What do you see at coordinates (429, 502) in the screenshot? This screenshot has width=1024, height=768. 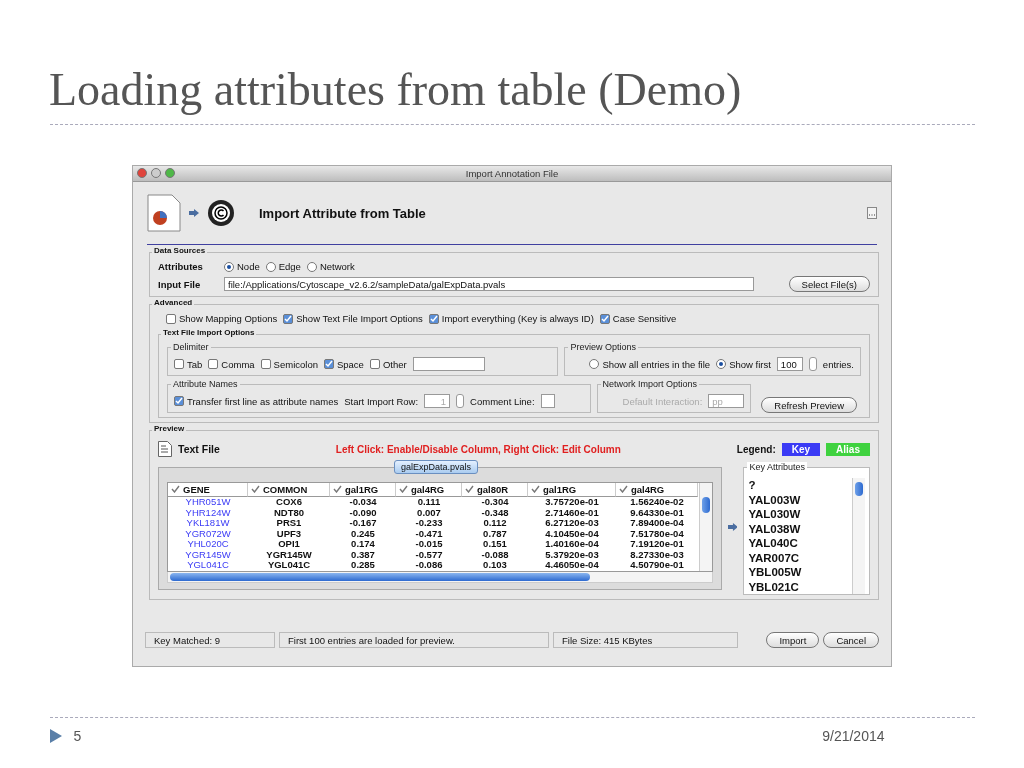 I see `table-cell-text: 0.111` at bounding box center [429, 502].